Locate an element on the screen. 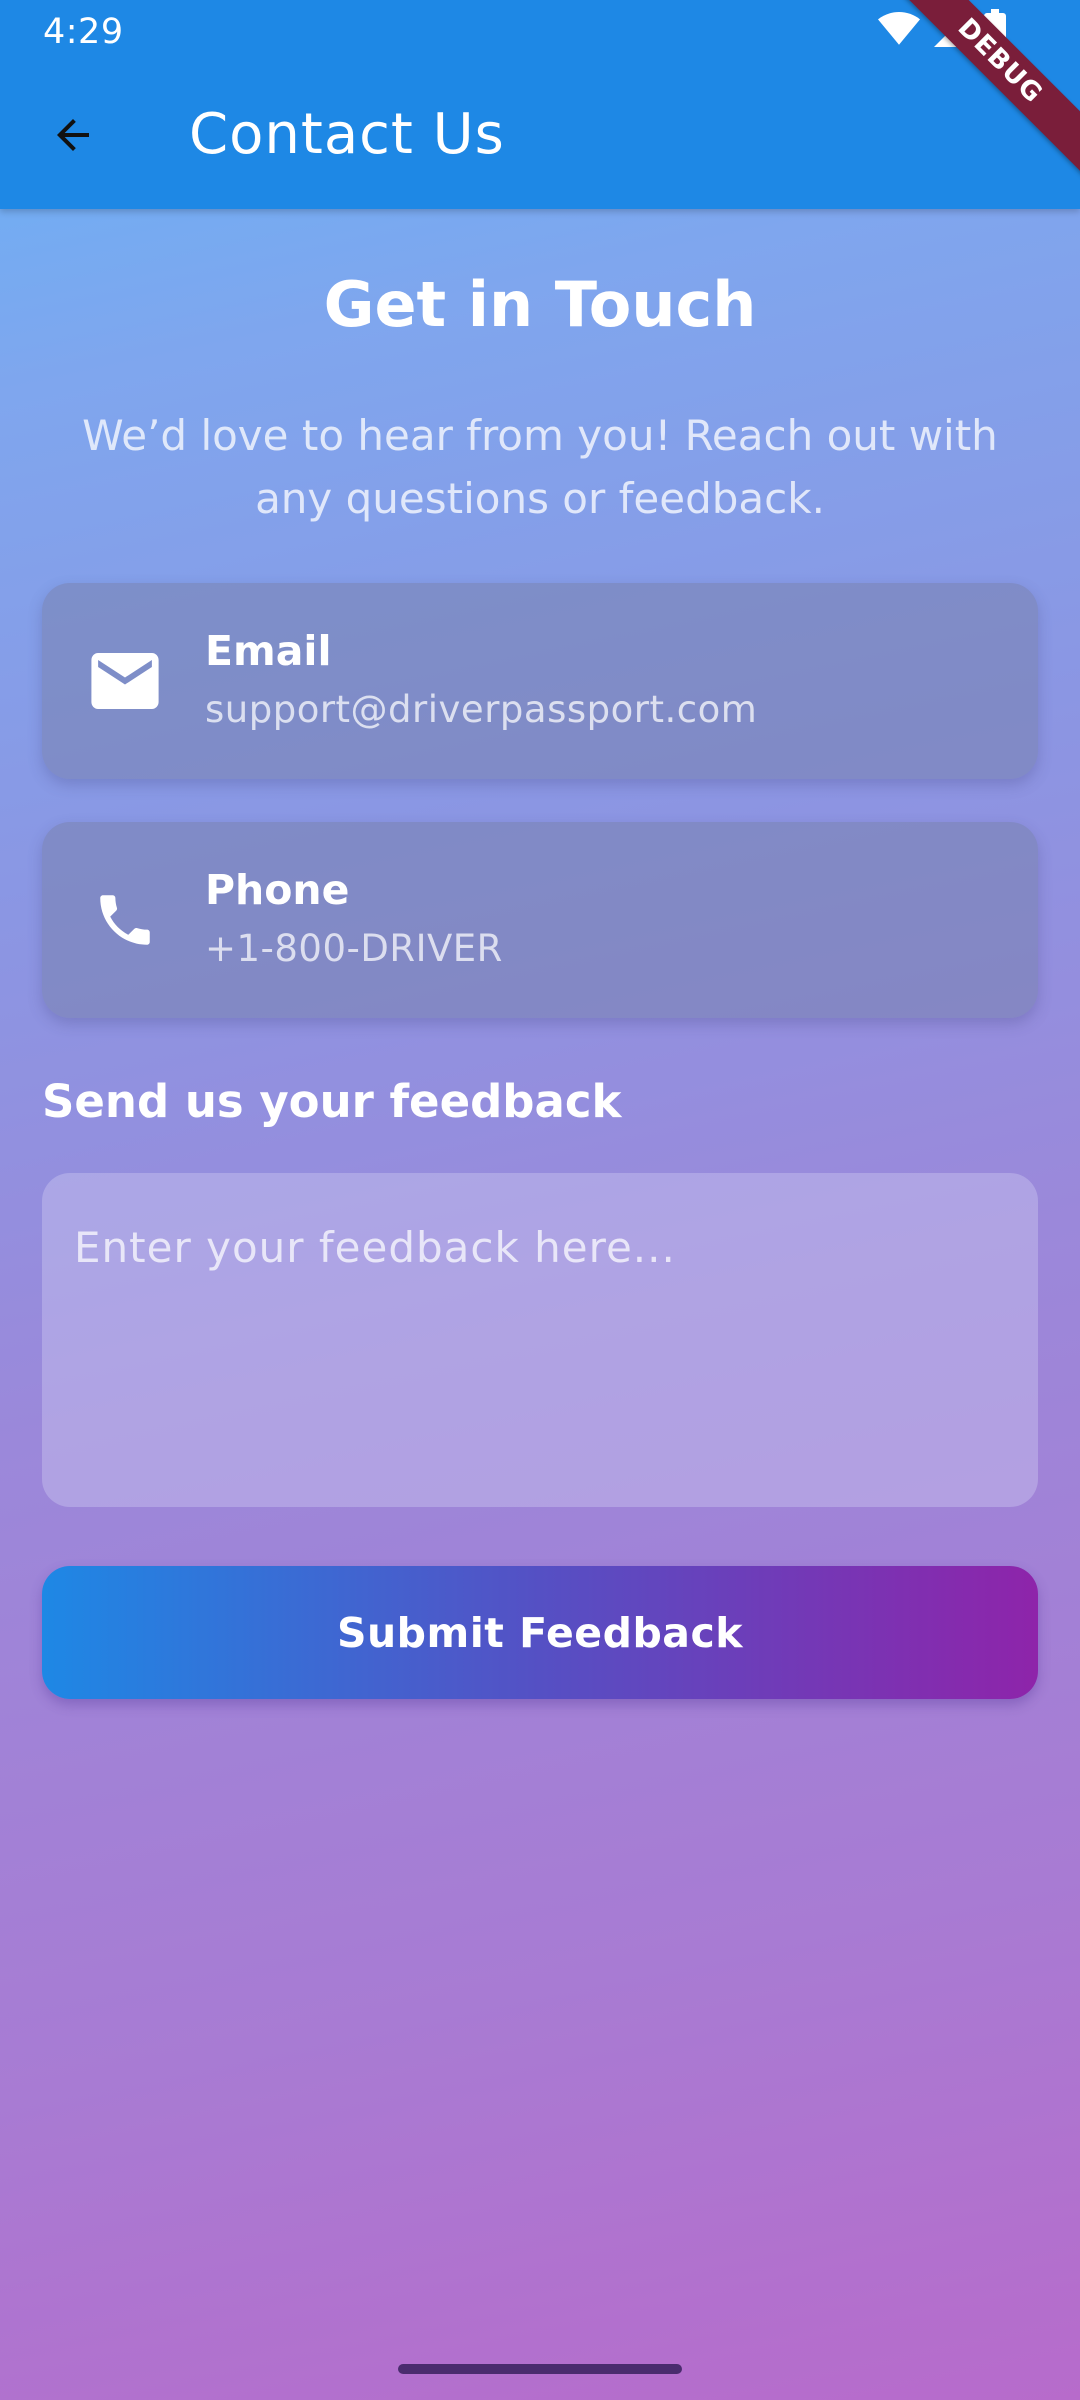 This screenshot has width=1080, height=2400. wifi-icon is located at coordinates (899, 31).